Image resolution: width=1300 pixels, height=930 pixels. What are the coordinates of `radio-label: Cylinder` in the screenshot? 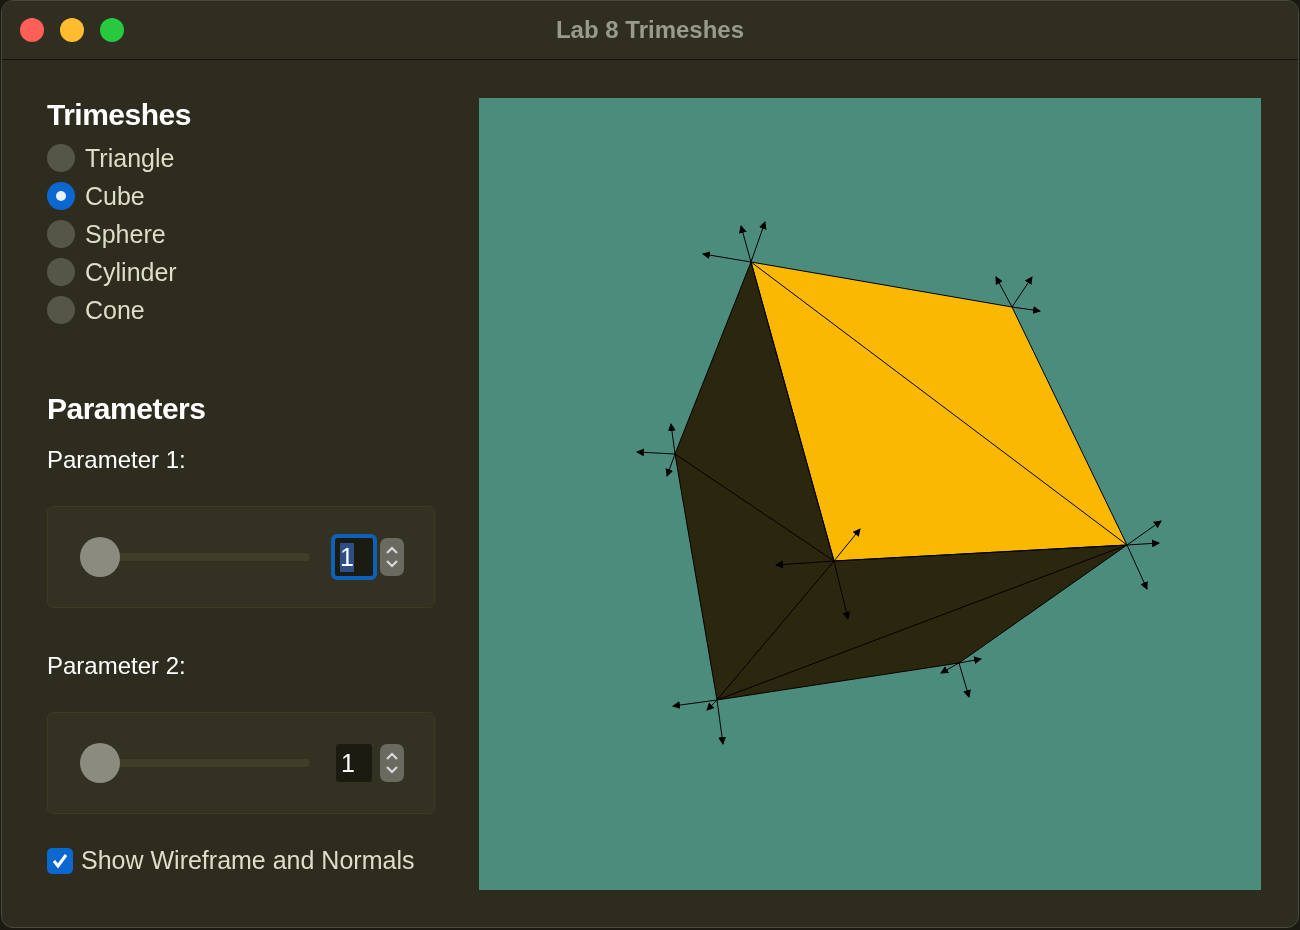 It's located at (131, 272).